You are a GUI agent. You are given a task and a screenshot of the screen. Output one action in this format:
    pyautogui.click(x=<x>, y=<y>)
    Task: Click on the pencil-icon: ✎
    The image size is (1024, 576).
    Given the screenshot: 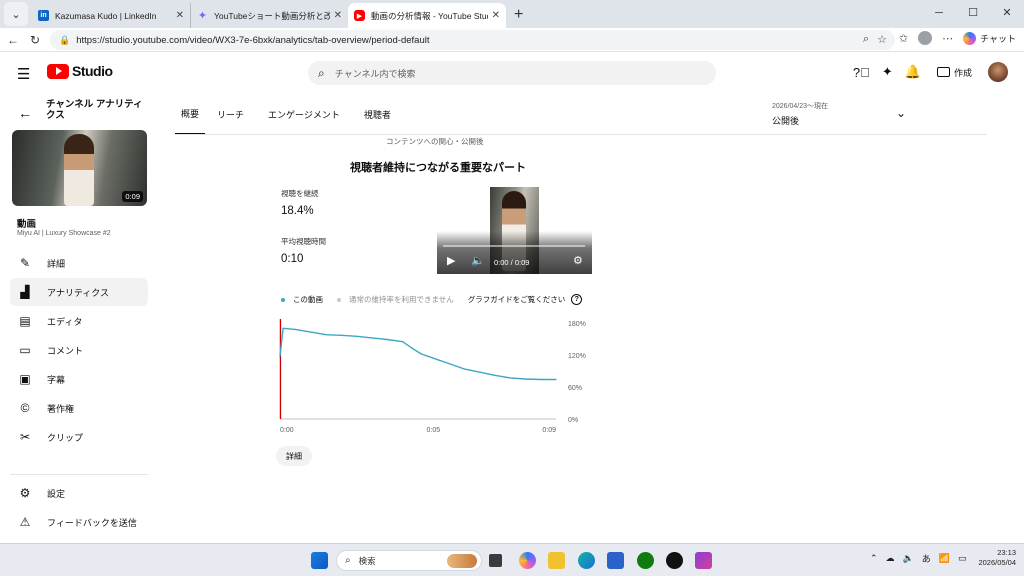 What is the action you would take?
    pyautogui.click(x=25, y=263)
    